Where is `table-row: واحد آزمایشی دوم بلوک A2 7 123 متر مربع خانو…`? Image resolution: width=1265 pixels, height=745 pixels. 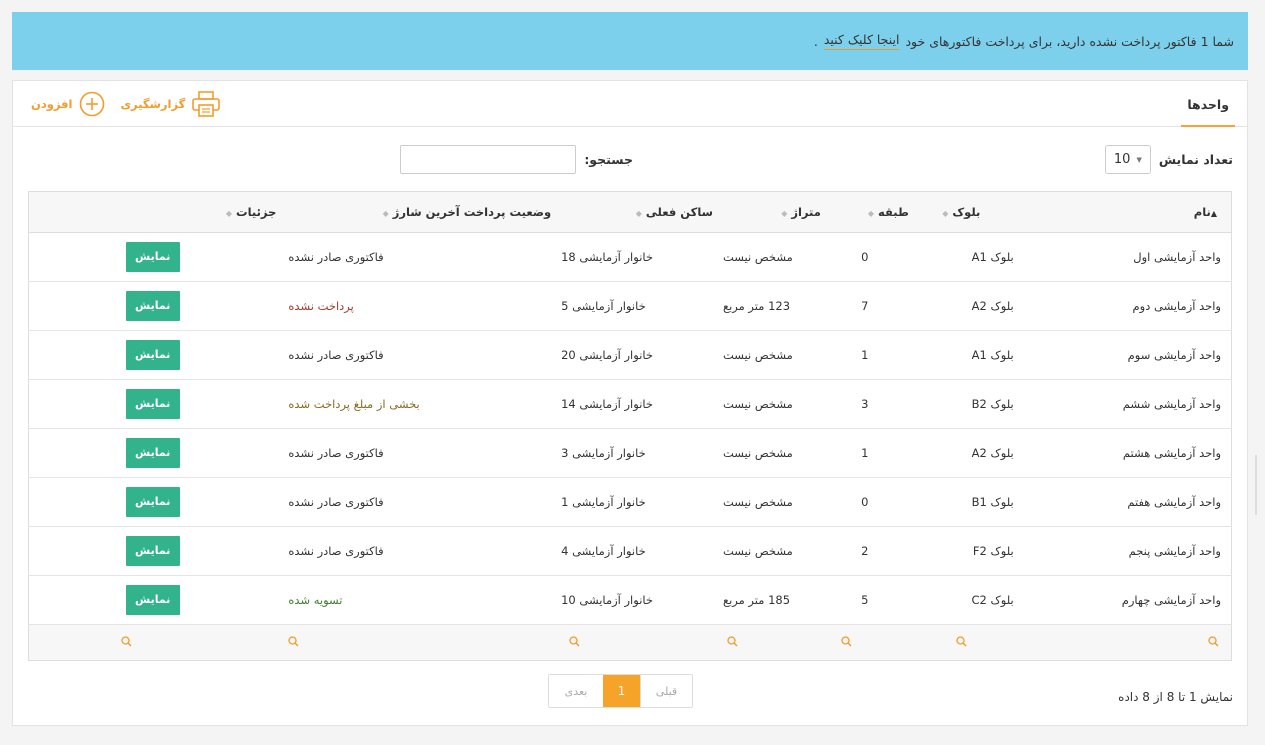
table-row: واحد آزمایشی دوم بلوک A2 7 123 متر مربع خانو… is located at coordinates (630, 306).